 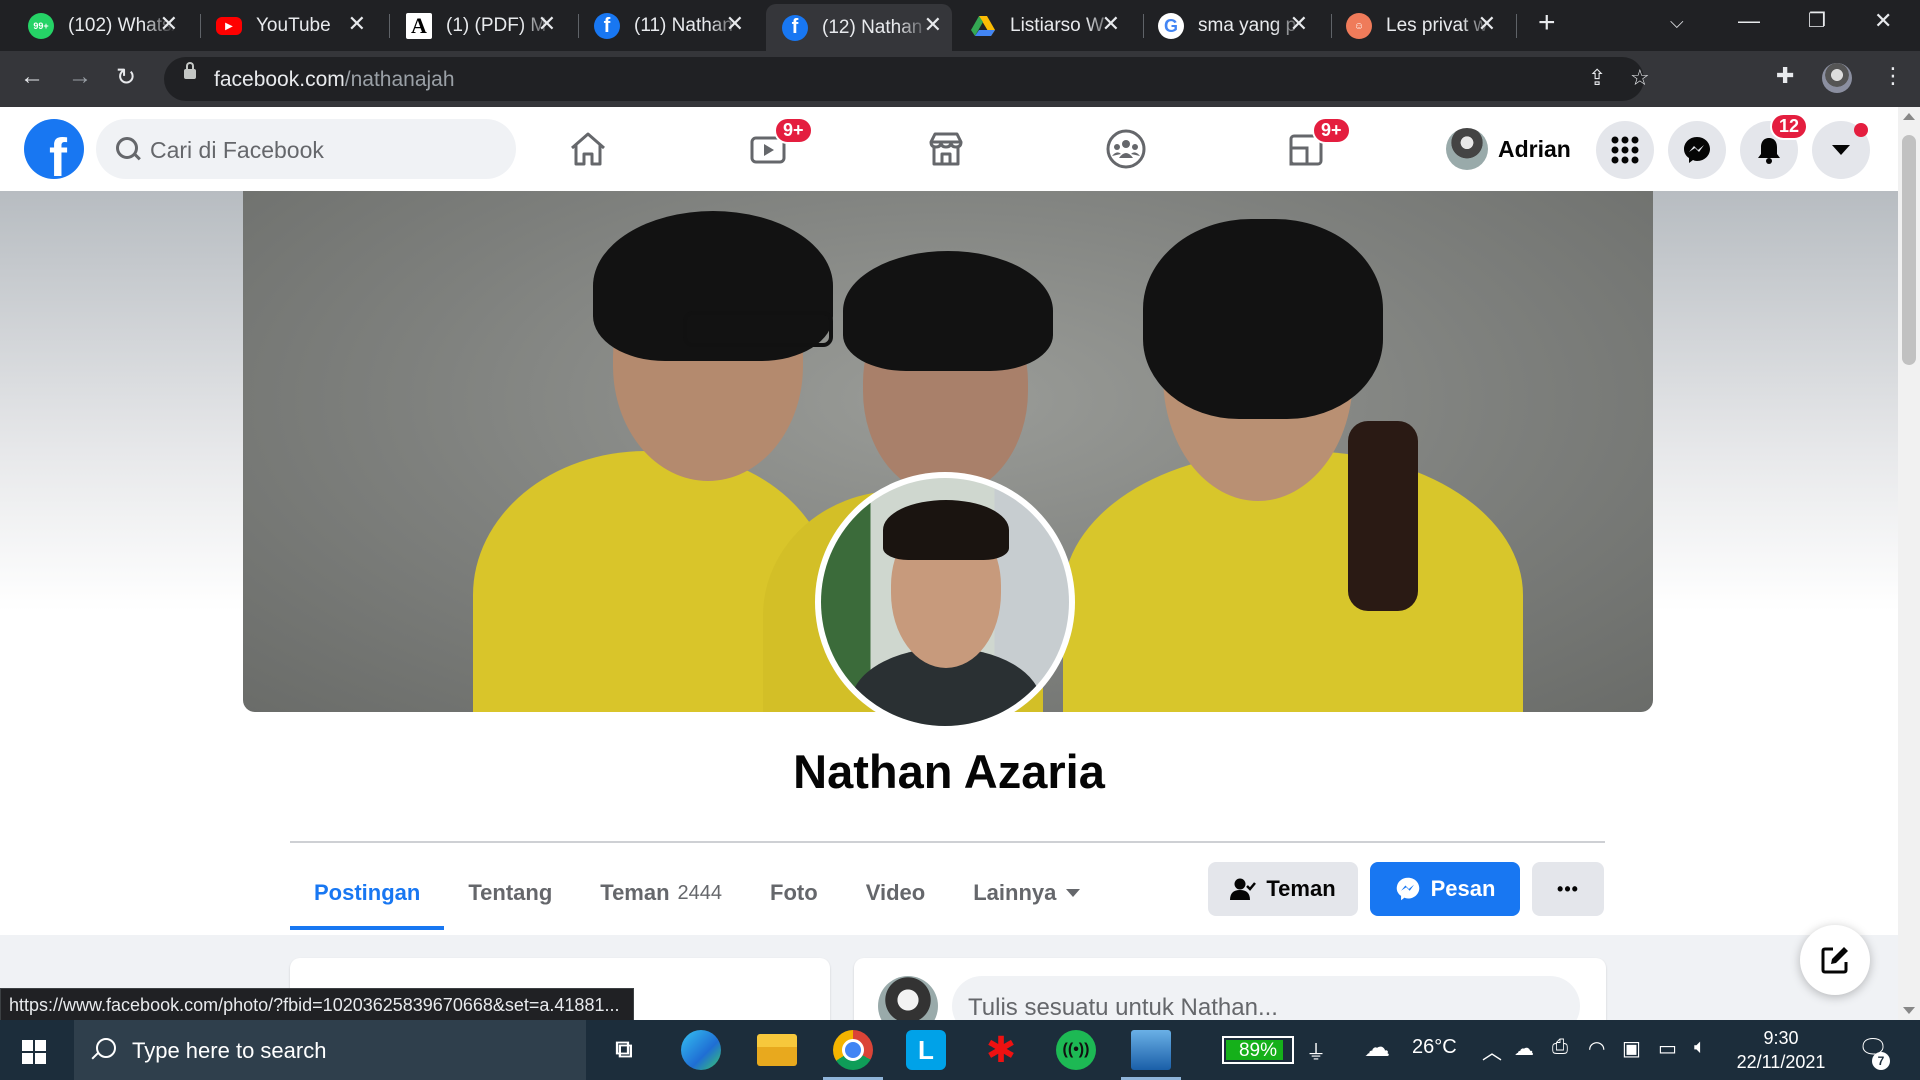 I want to click on facebook-search-input, so click(x=325, y=150).